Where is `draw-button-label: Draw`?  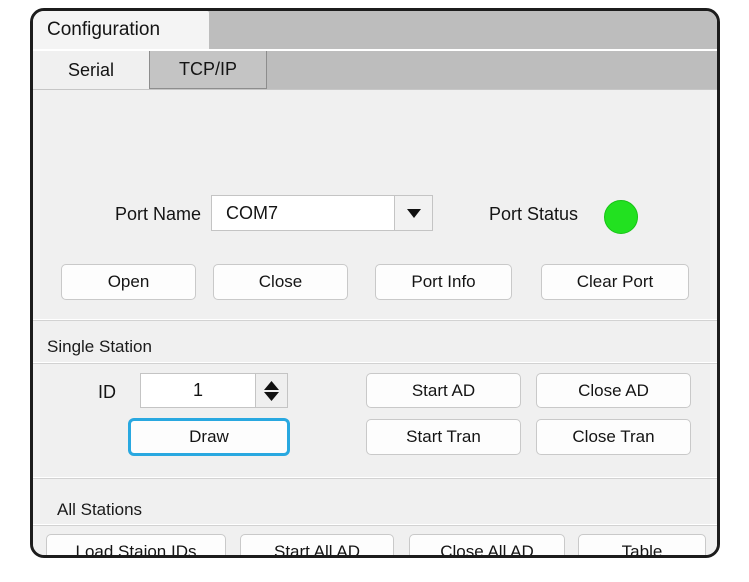
draw-button-label: Draw is located at coordinates (209, 436).